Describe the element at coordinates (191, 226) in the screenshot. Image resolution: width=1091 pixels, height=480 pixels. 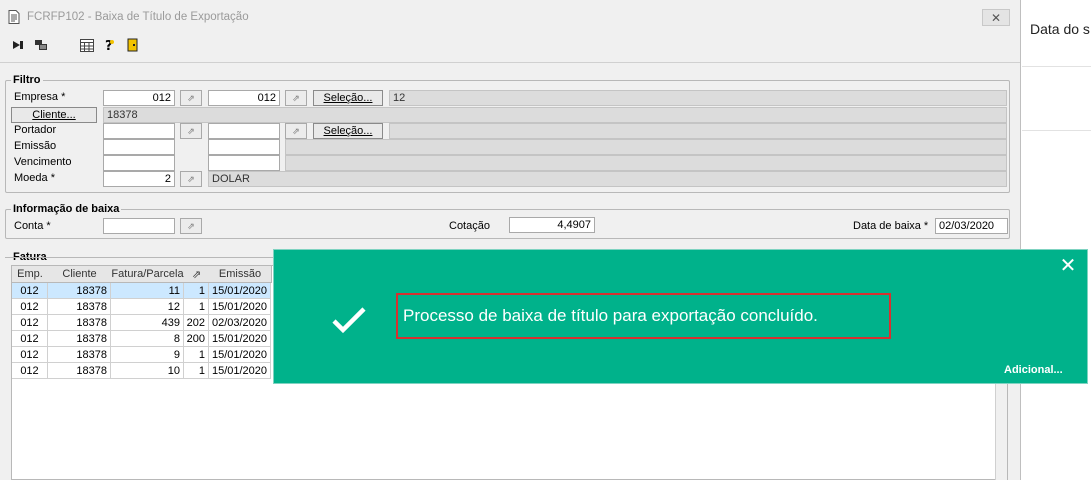
I see `conta-zoom-button: ⇗` at that location.